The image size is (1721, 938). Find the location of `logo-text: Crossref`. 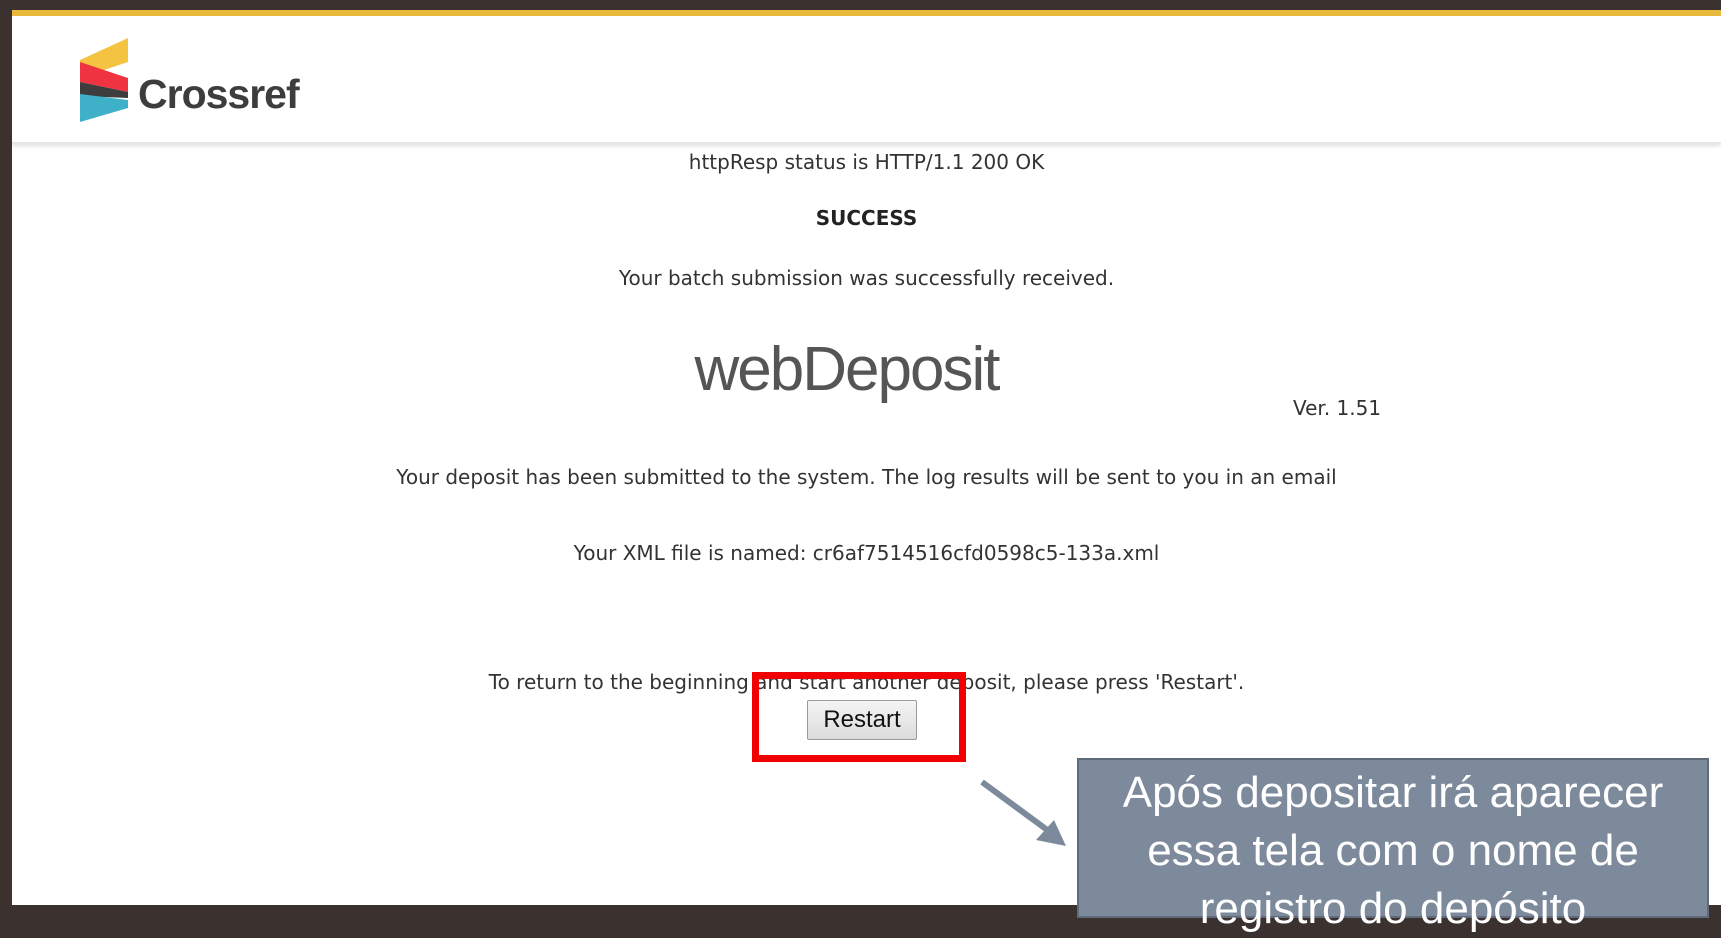

logo-text: Crossref is located at coordinates (219, 94).